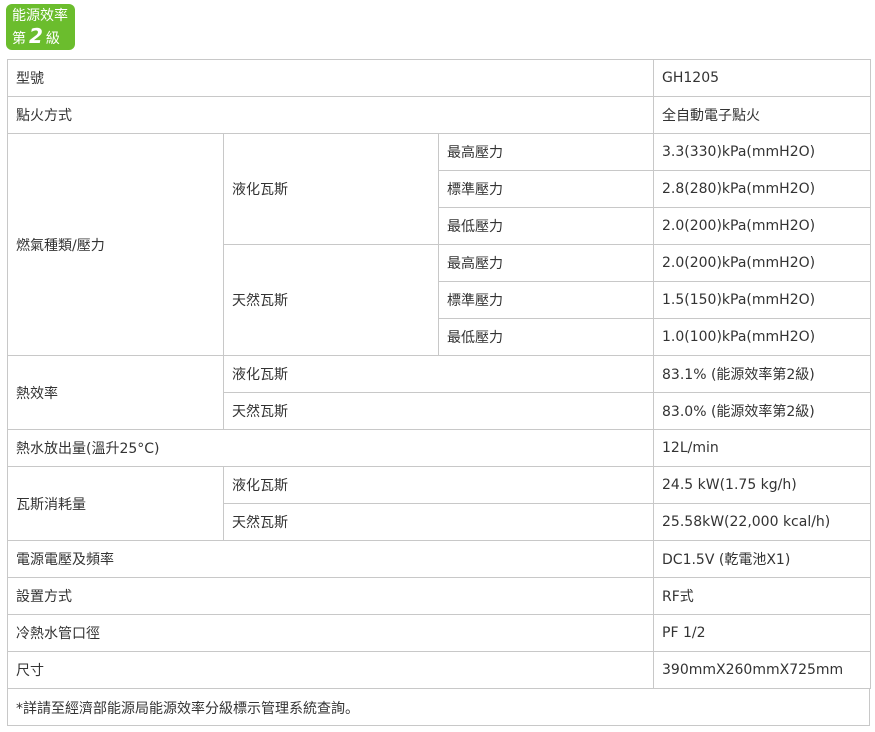  I want to click on consumption-lpg-name: 液化瓦斯, so click(438, 485).